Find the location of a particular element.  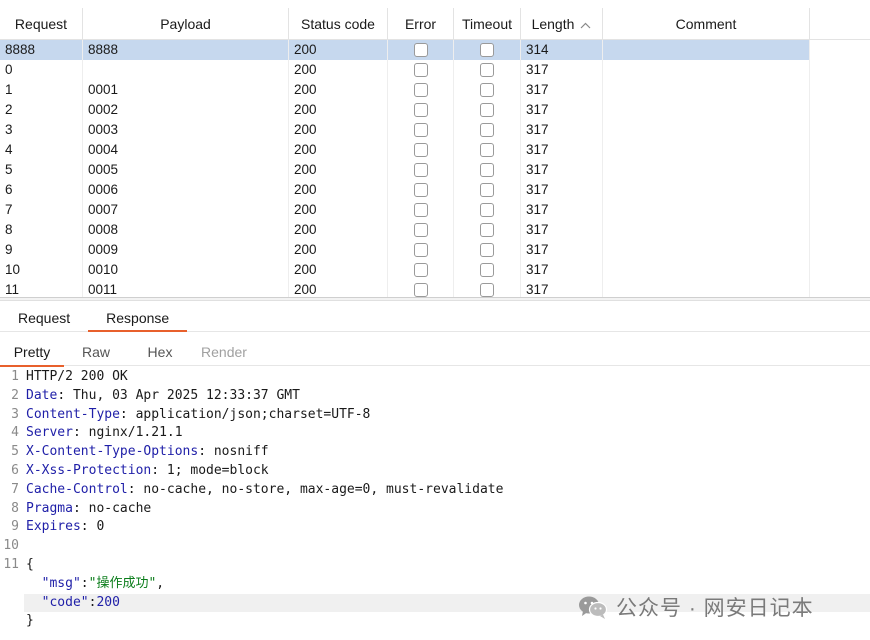

cell-payload: 0006 is located at coordinates (186, 190).